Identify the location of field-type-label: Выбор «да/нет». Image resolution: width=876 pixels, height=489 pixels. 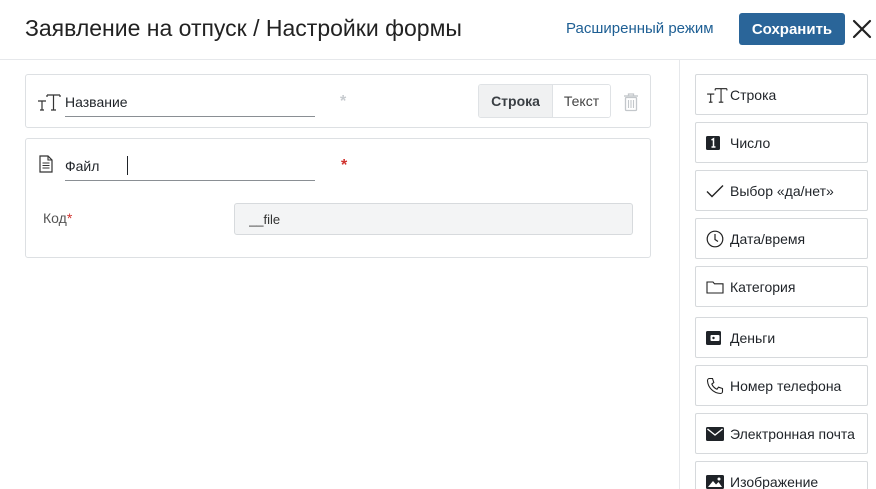
(782, 190).